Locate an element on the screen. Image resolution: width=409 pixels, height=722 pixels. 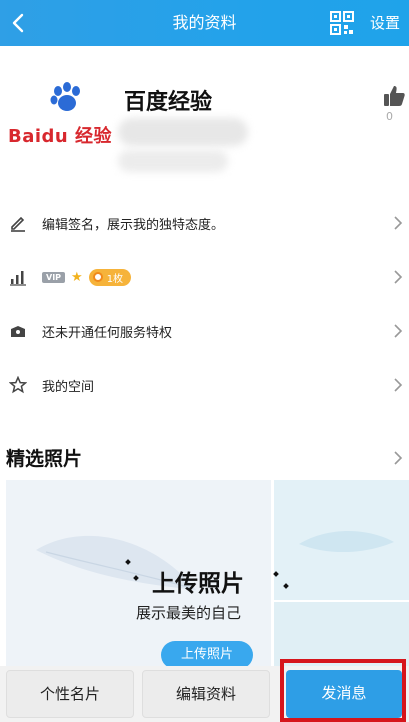
like-button is located at coordinates (394, 104).